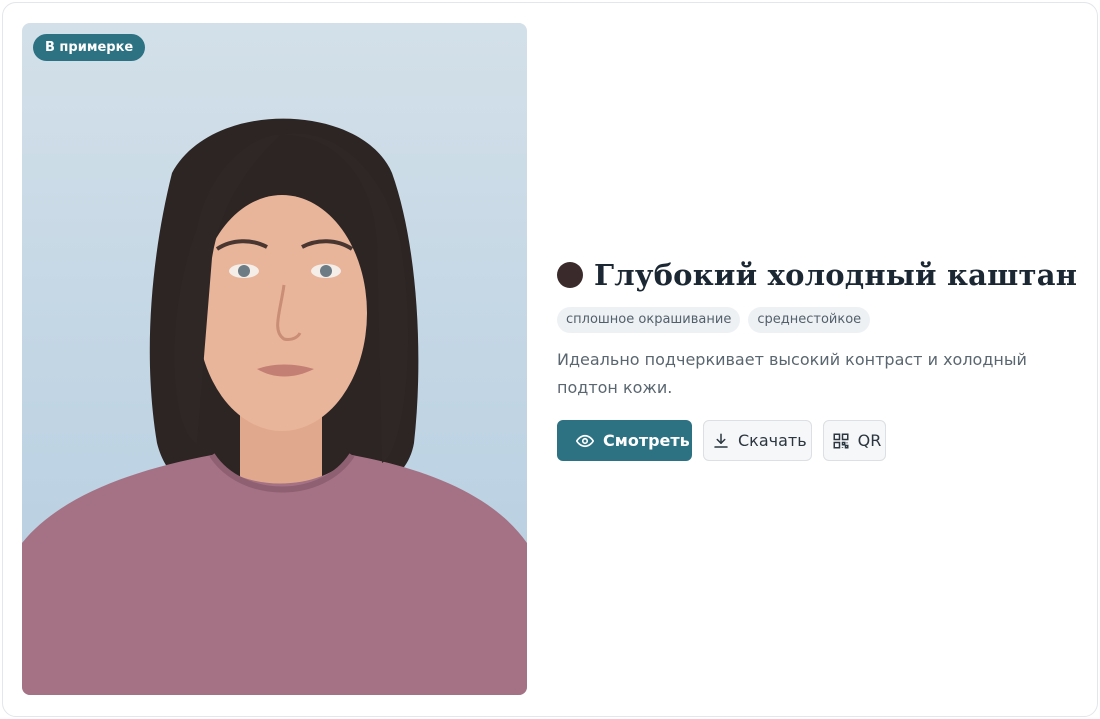  What do you see at coordinates (721, 441) in the screenshot?
I see `download-icon` at bounding box center [721, 441].